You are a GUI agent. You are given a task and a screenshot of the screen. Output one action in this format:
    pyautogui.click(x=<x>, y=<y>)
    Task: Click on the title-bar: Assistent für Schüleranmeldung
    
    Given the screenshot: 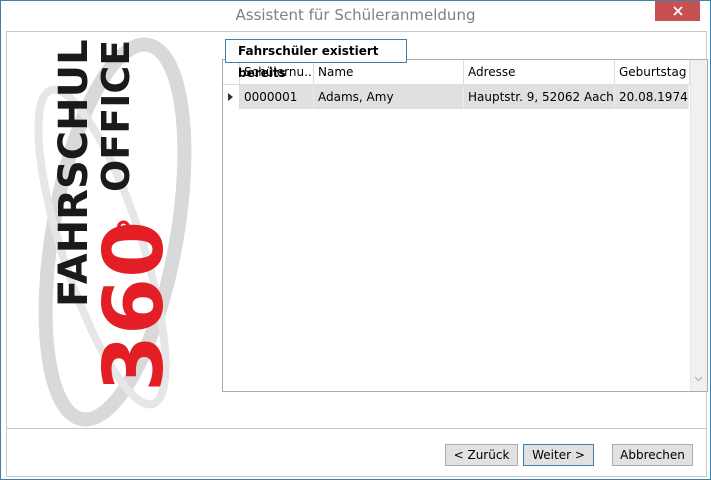 What is the action you would take?
    pyautogui.click(x=355, y=15)
    